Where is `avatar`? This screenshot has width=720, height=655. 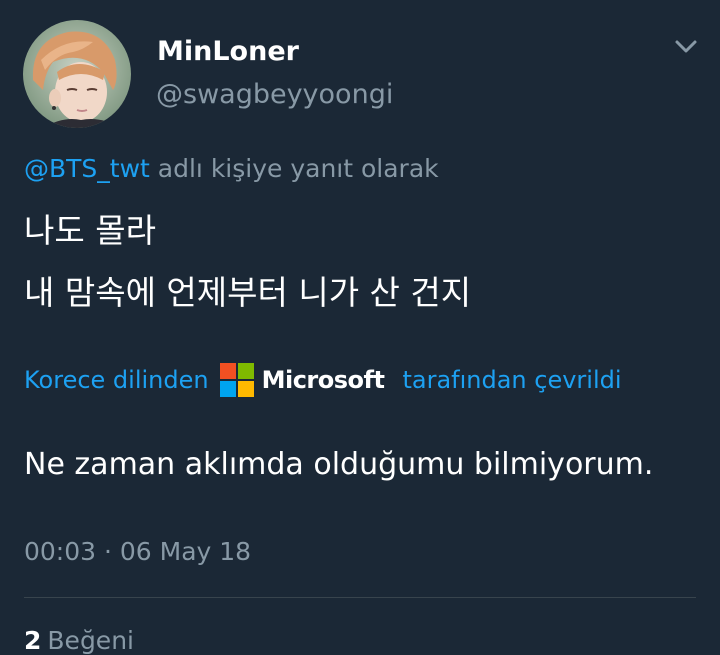
avatar is located at coordinates (77, 74).